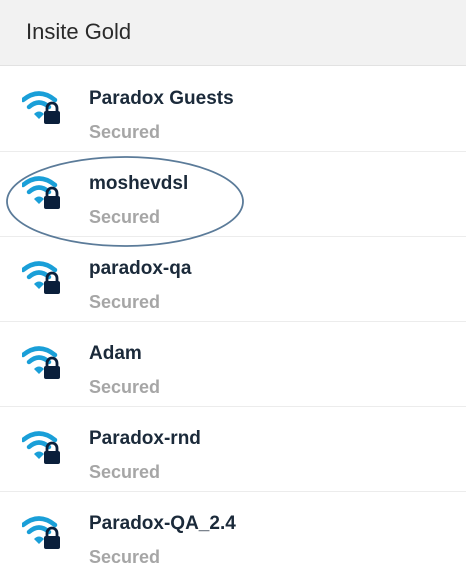 This screenshot has height=578, width=466. What do you see at coordinates (161, 98) in the screenshot?
I see `network-name: Paradox Guests` at bounding box center [161, 98].